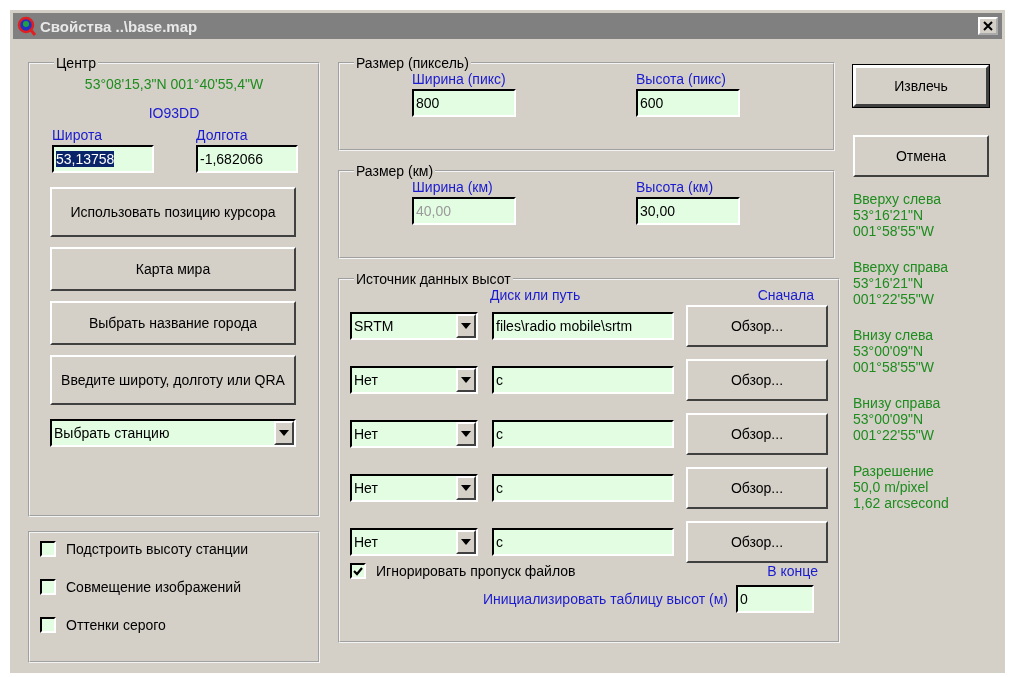 The height and width of the screenshot is (677, 1012). Describe the element at coordinates (173, 212) in the screenshot. I see `action-button: Использовать позицию курсора` at that location.